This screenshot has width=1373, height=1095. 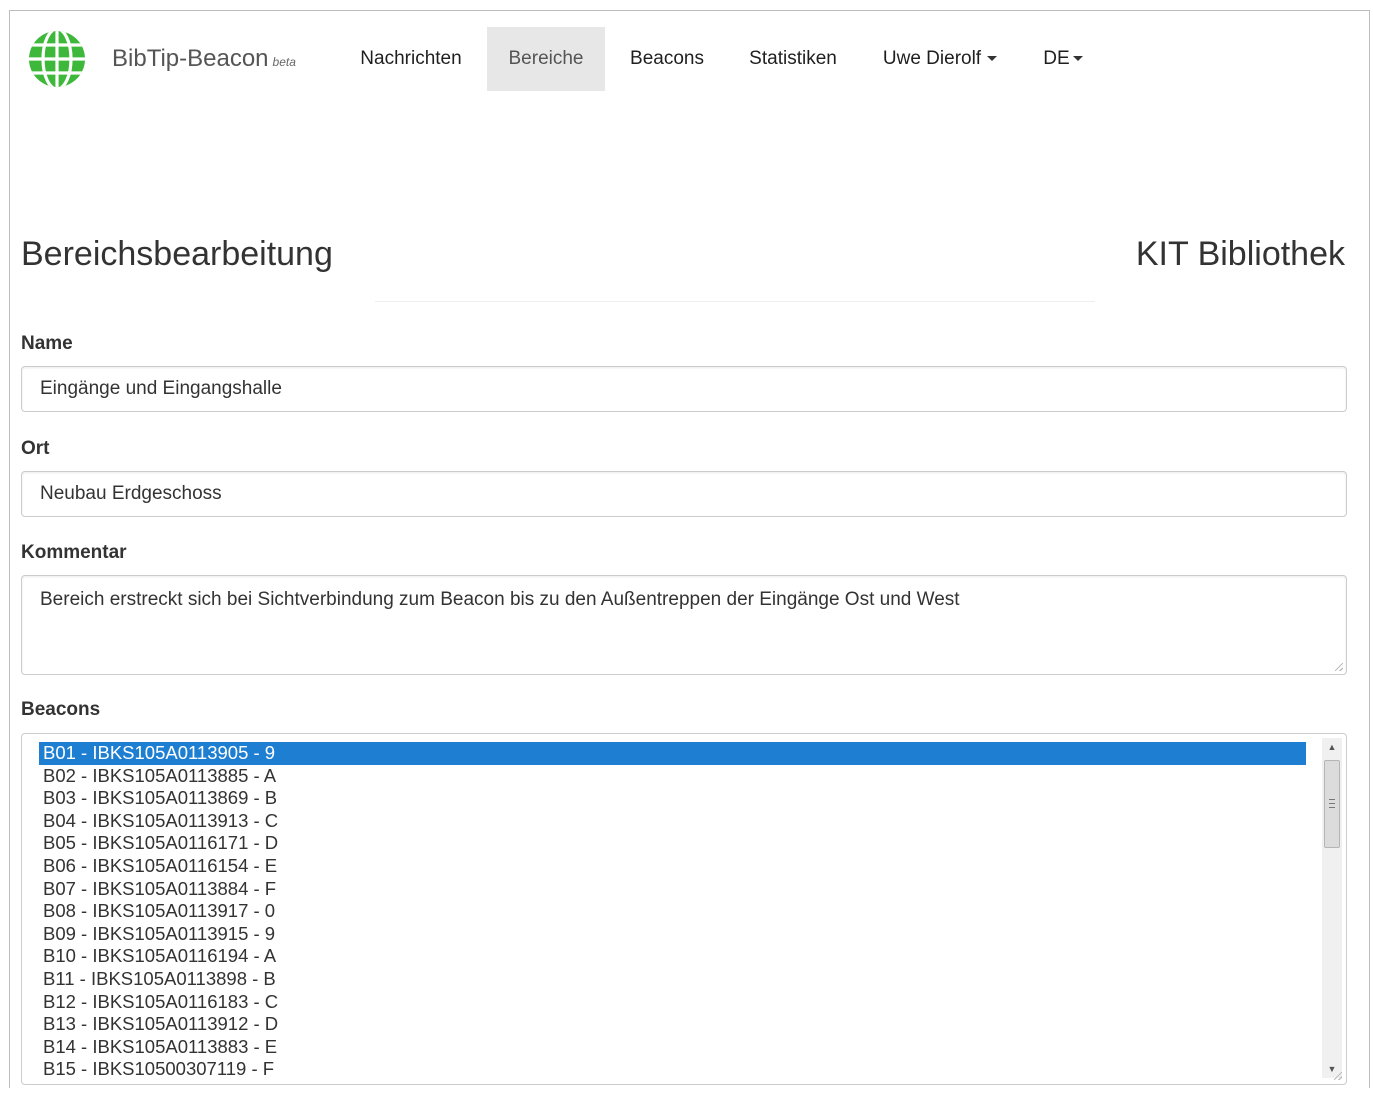 What do you see at coordinates (672, 843) in the screenshot?
I see `beacon-option: B05 - IBKS105A0116171 - D` at bounding box center [672, 843].